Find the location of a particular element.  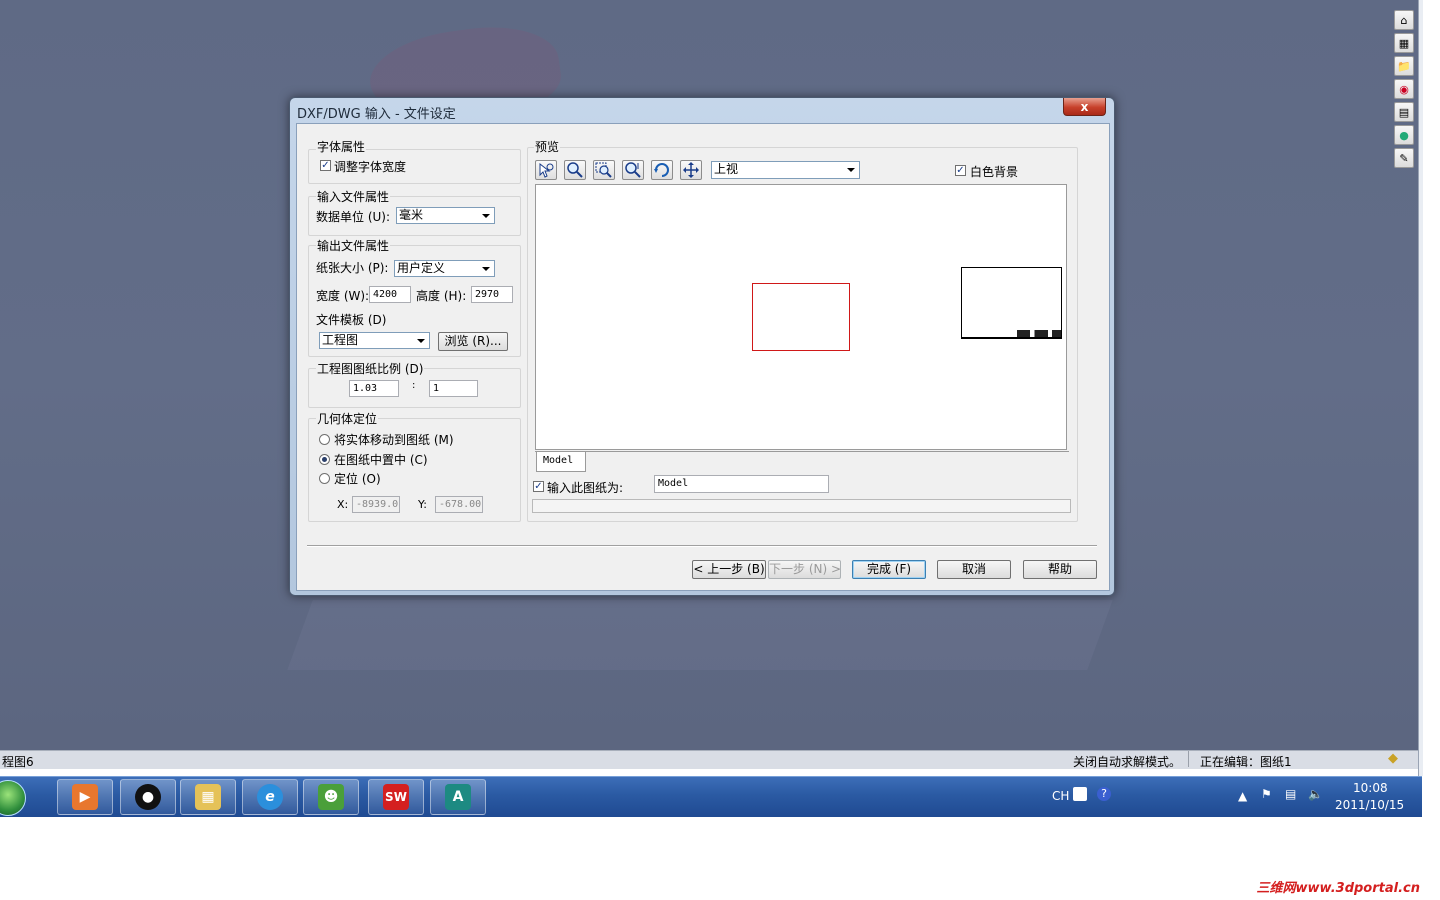

zoom-fit-button is located at coordinates (633, 170).